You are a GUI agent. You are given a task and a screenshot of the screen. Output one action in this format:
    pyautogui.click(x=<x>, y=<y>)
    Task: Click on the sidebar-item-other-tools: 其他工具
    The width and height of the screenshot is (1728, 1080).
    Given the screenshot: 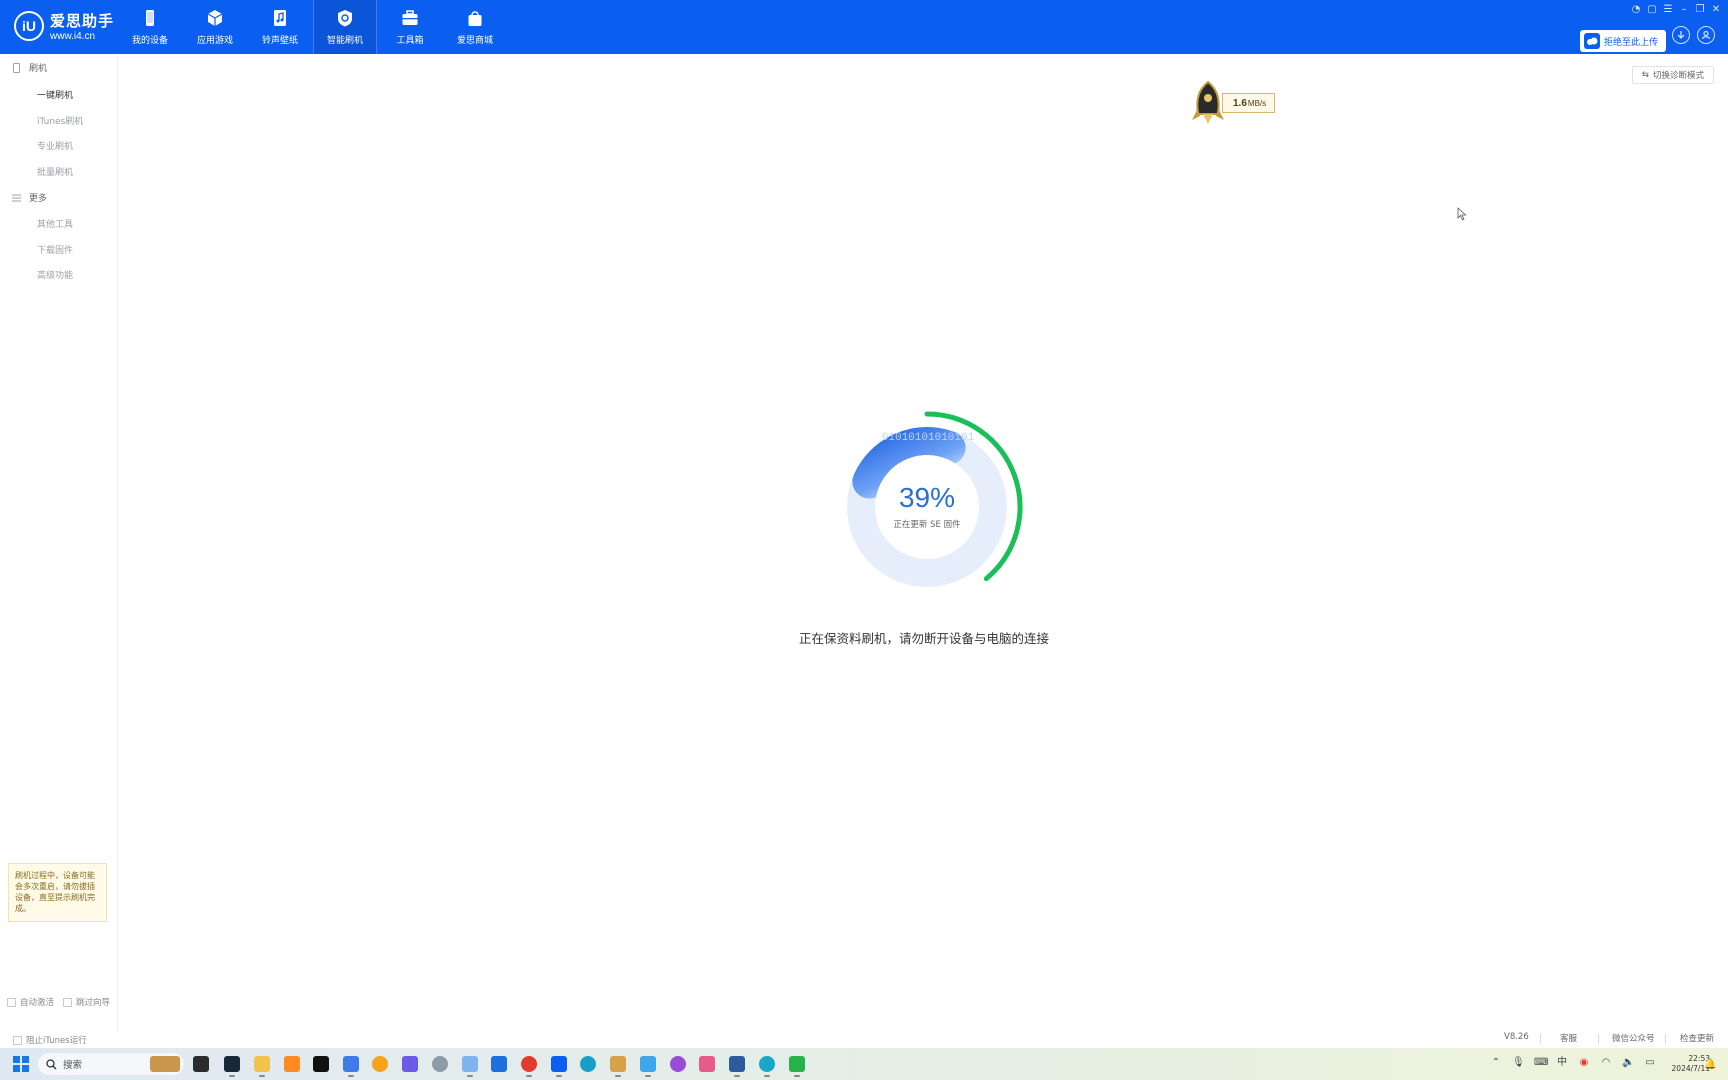 What is the action you would take?
    pyautogui.click(x=55, y=223)
    